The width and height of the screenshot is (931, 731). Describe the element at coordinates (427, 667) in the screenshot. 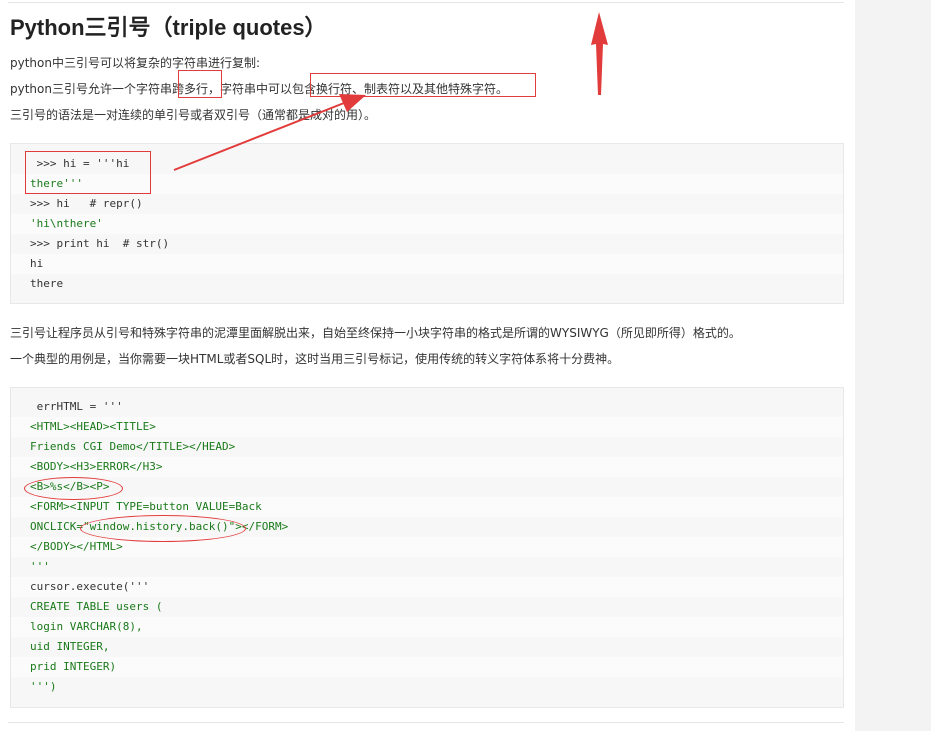

I see `code-line: prid INTEGER)` at that location.